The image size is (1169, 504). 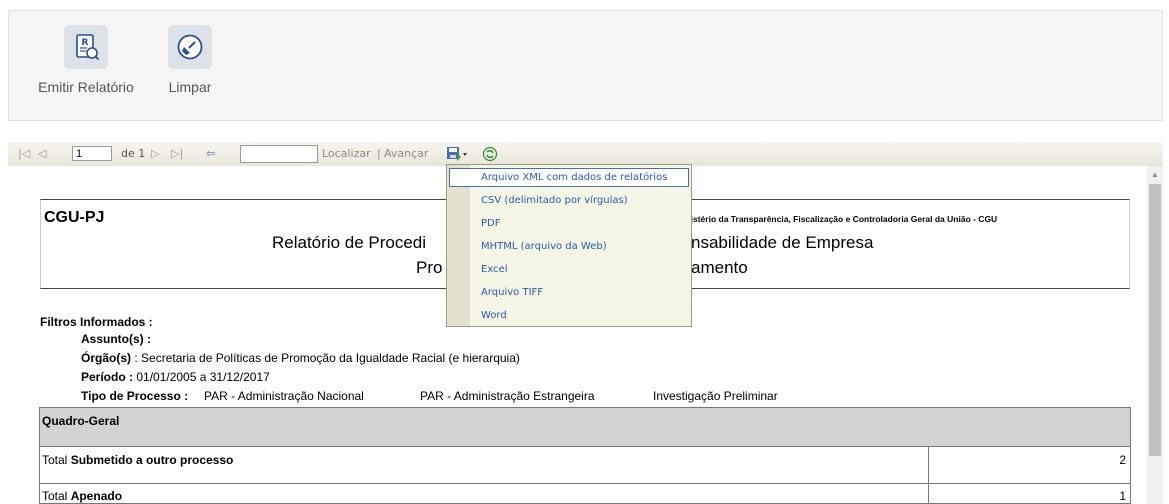 I want to click on page-number-input, so click(x=92, y=153).